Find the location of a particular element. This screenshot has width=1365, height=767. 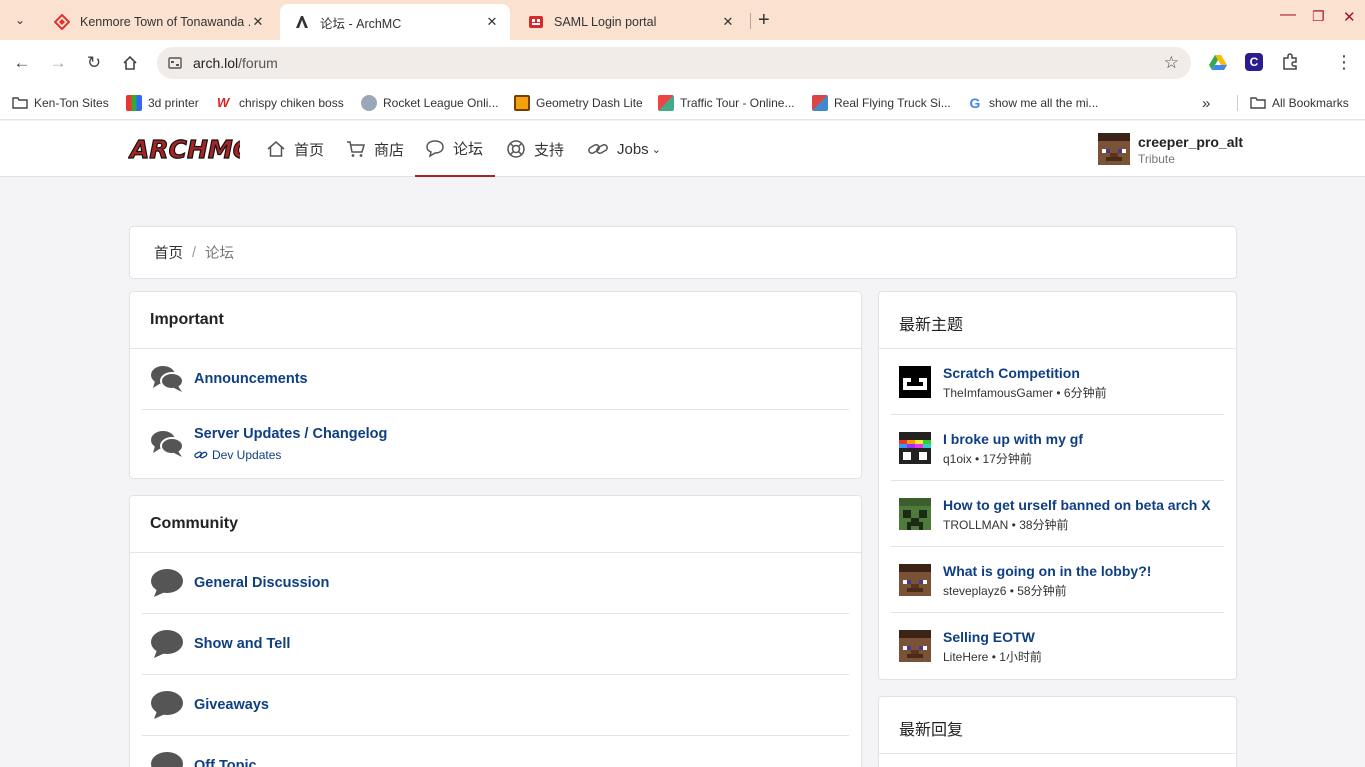

tab-divider is located at coordinates (750, 21).